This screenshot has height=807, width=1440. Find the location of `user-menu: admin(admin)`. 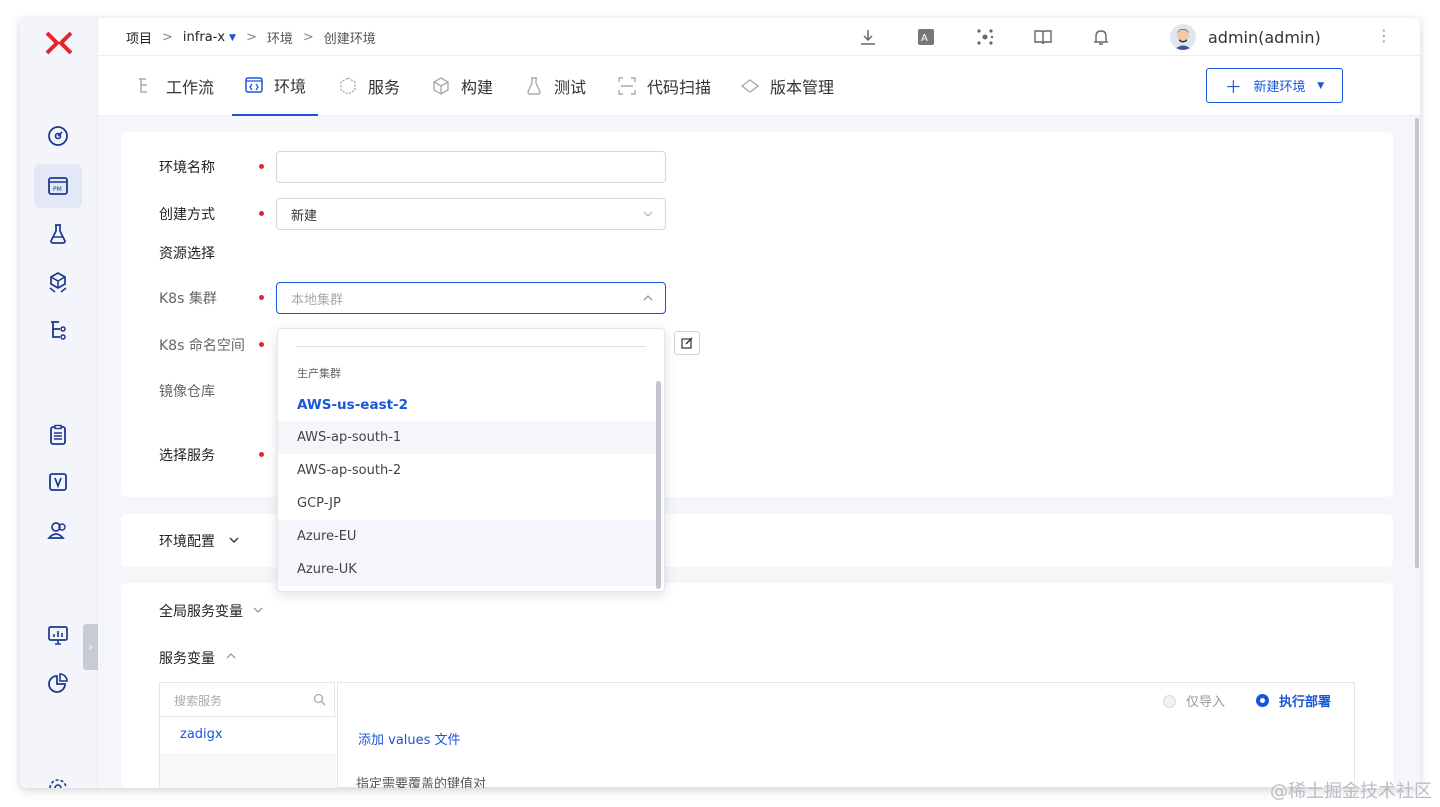

user-menu: admin(admin) is located at coordinates (1245, 37).